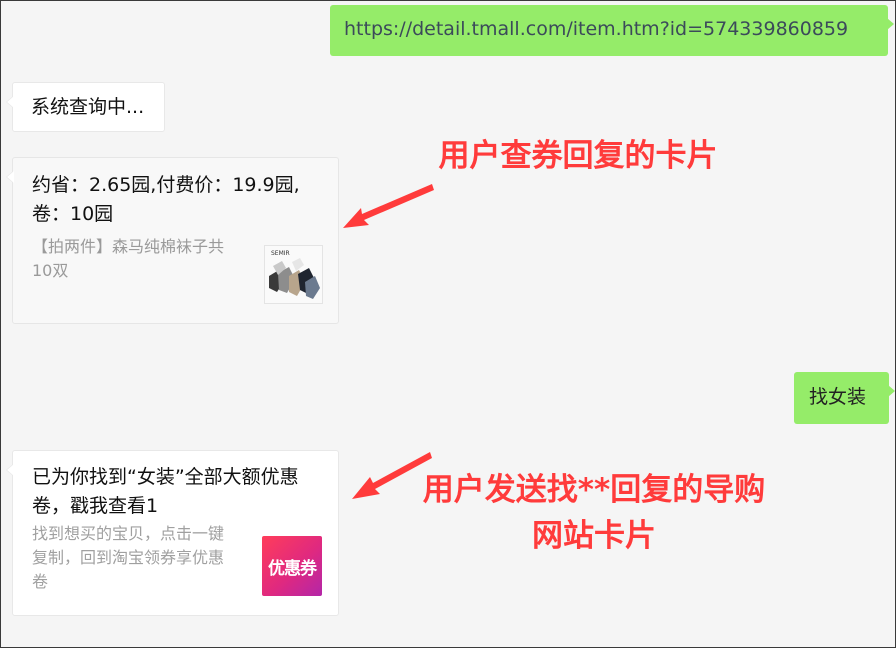 Image resolution: width=896 pixels, height=648 pixels. Describe the element at coordinates (388, 206) in the screenshot. I see `arrow-to-card1` at that location.